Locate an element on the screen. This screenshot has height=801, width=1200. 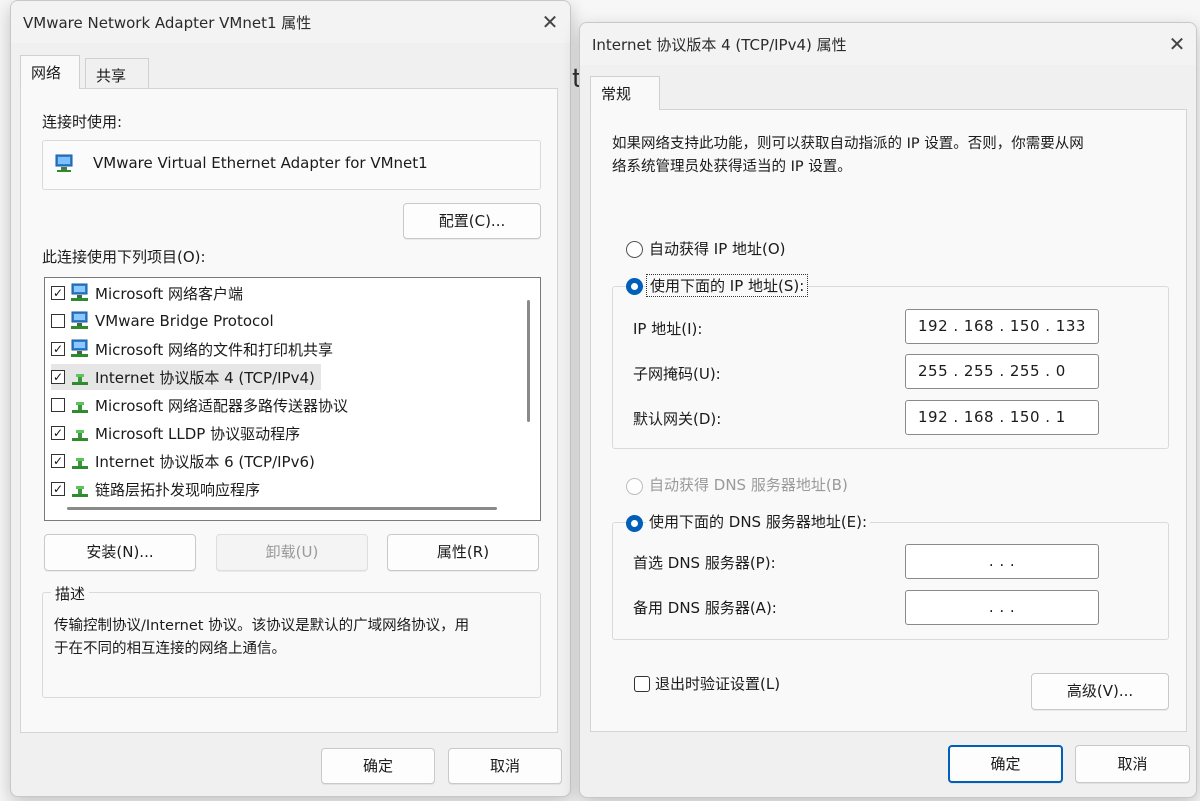
item-label: Microsoft 网络客户端 is located at coordinates (169, 293).